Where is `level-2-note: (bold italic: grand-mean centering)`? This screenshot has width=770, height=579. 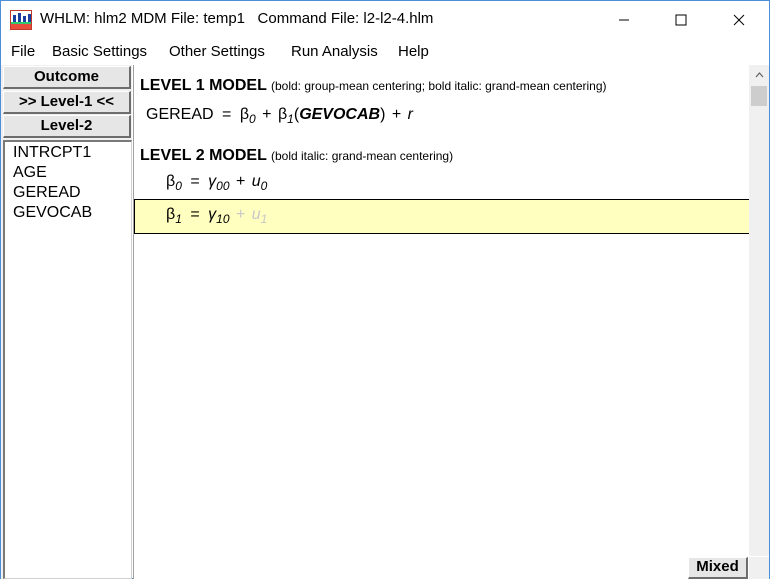 level-2-note: (bold italic: grand-mean centering) is located at coordinates (362, 156).